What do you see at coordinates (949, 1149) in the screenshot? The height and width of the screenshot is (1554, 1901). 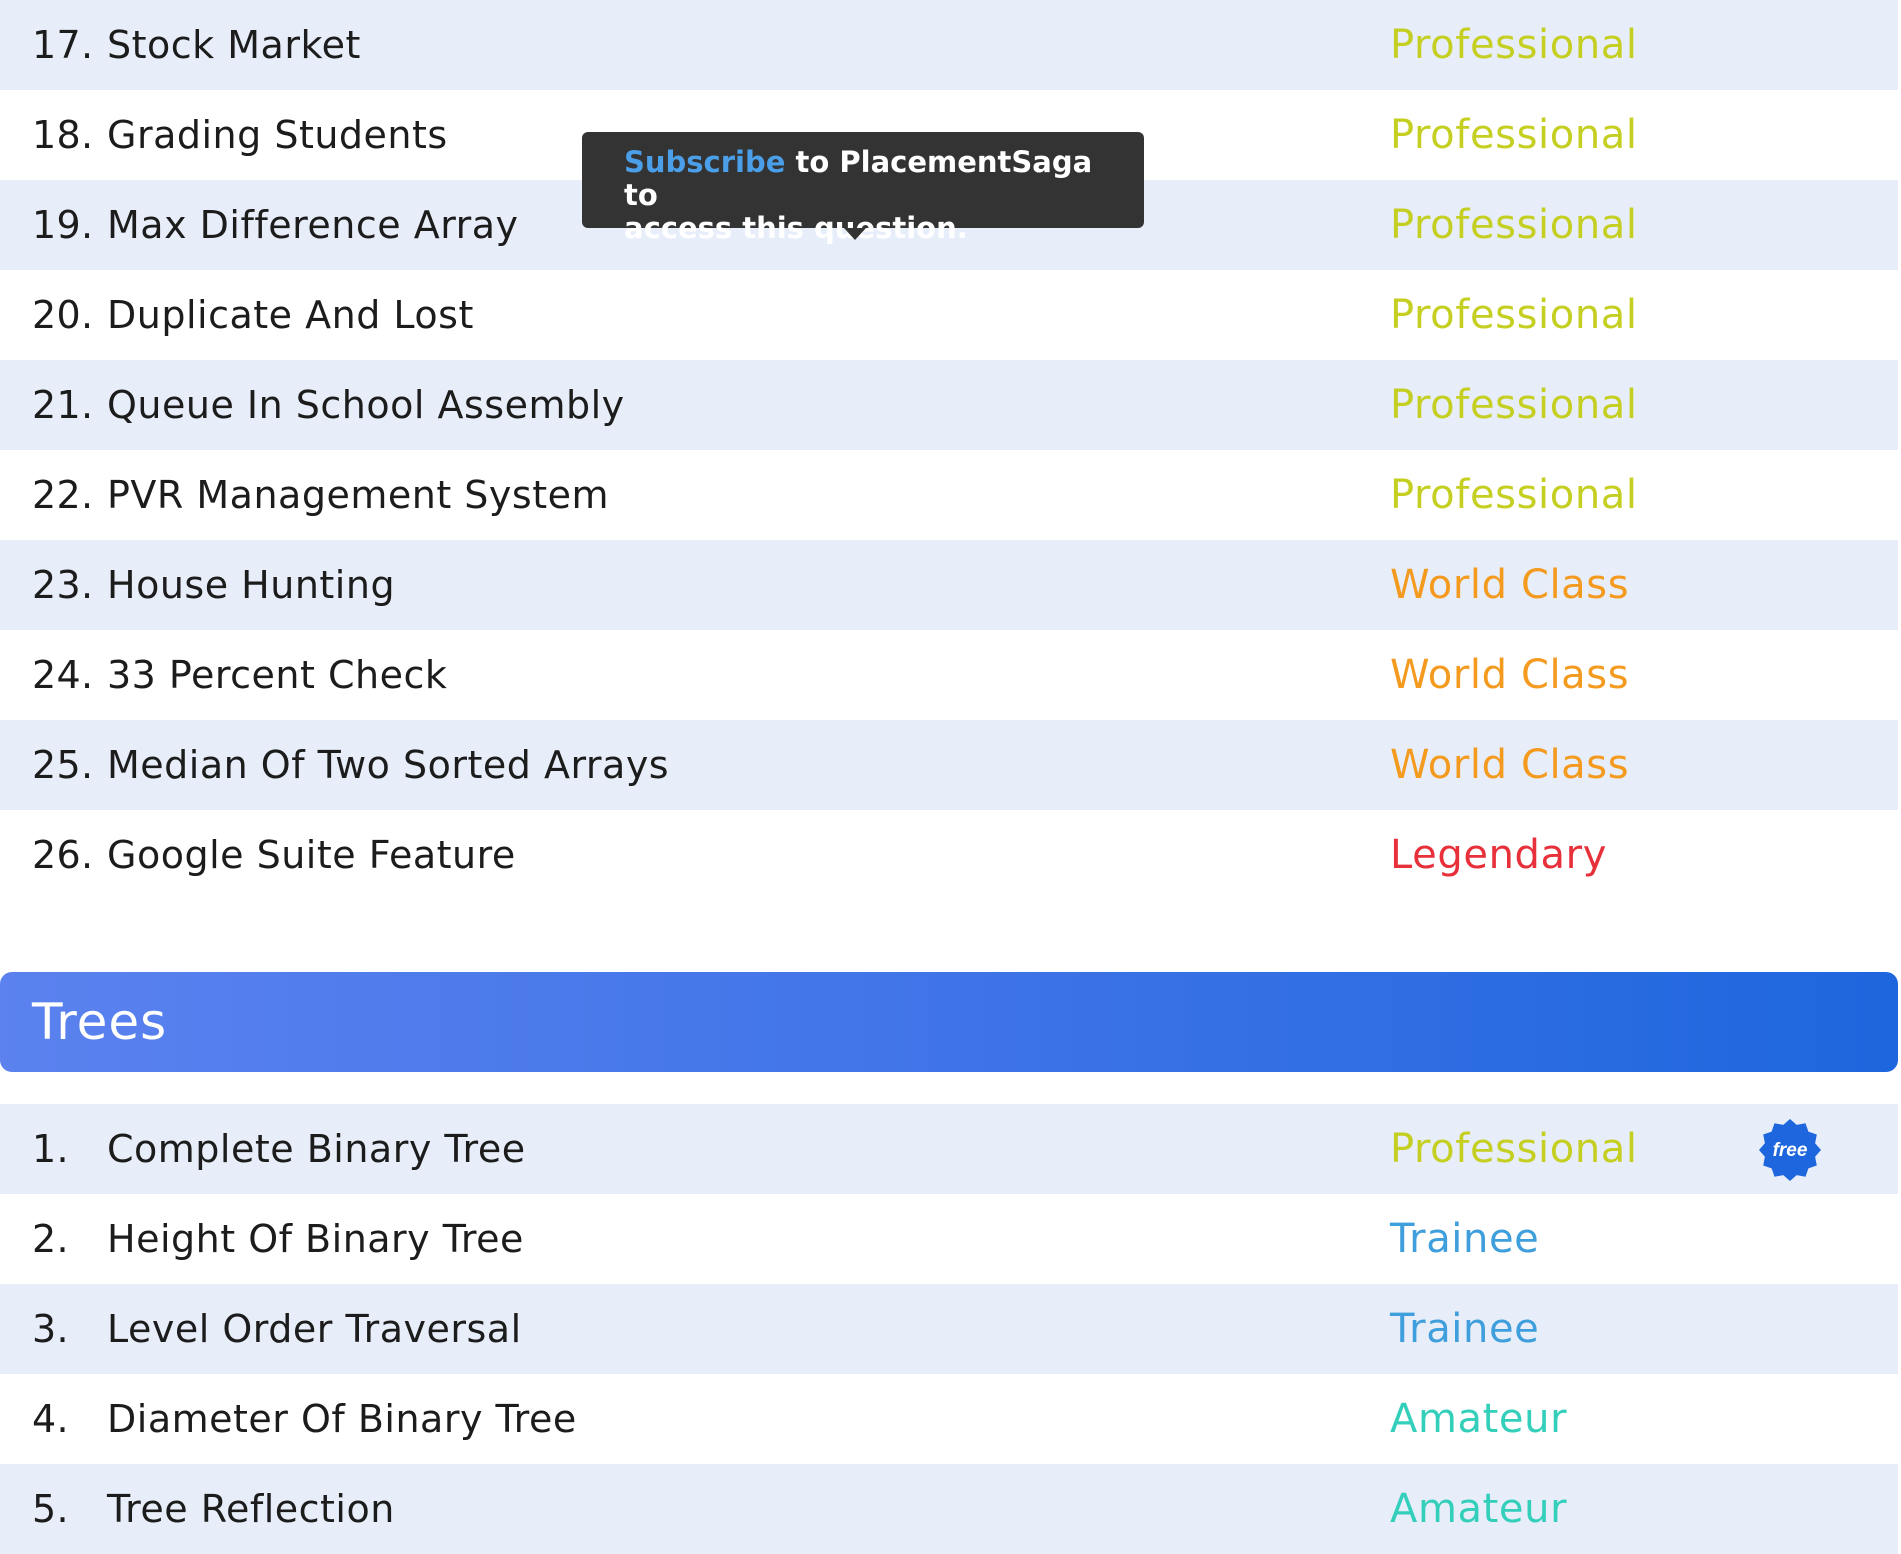 I see `problem-row: 1. Complete Binary Tree Professional free` at bounding box center [949, 1149].